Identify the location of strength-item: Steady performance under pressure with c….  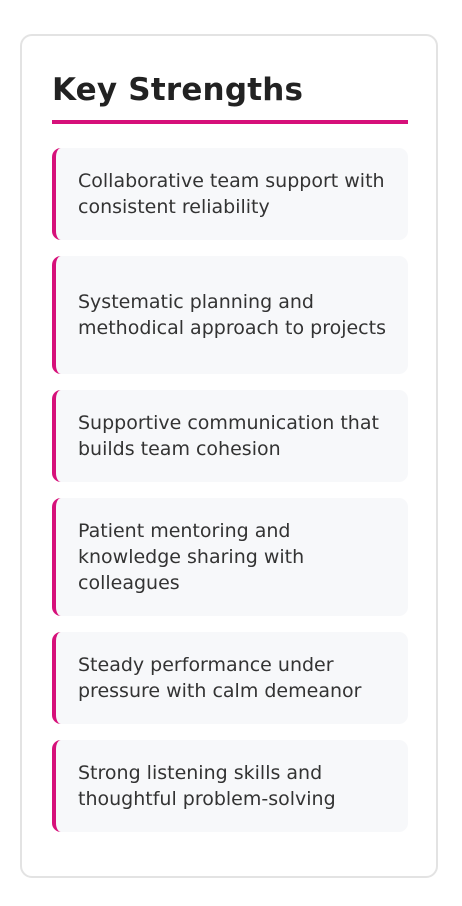
(230, 678).